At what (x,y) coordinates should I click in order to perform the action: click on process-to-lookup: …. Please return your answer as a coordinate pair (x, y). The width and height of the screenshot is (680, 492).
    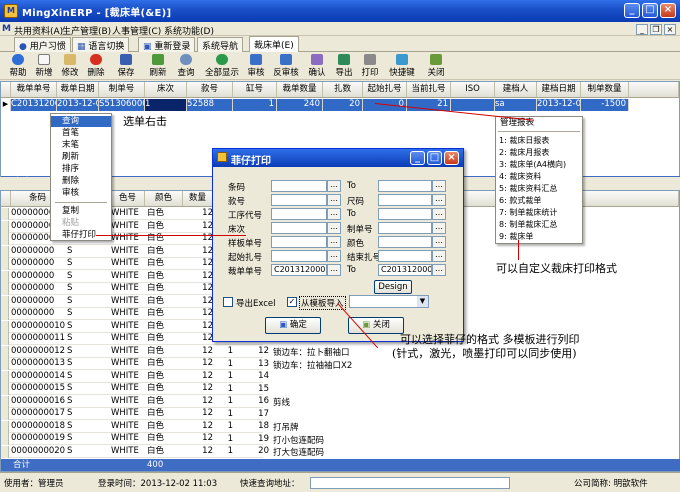
    Looking at the image, I should click on (439, 214).